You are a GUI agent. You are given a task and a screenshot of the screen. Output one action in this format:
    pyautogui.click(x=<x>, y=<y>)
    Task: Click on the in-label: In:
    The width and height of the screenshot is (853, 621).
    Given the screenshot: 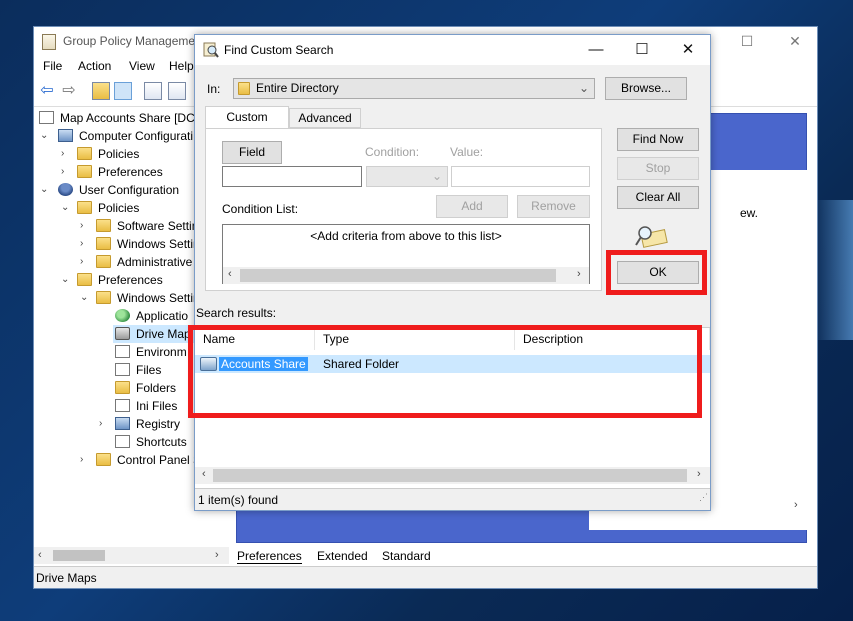 What is the action you would take?
    pyautogui.click(x=214, y=89)
    